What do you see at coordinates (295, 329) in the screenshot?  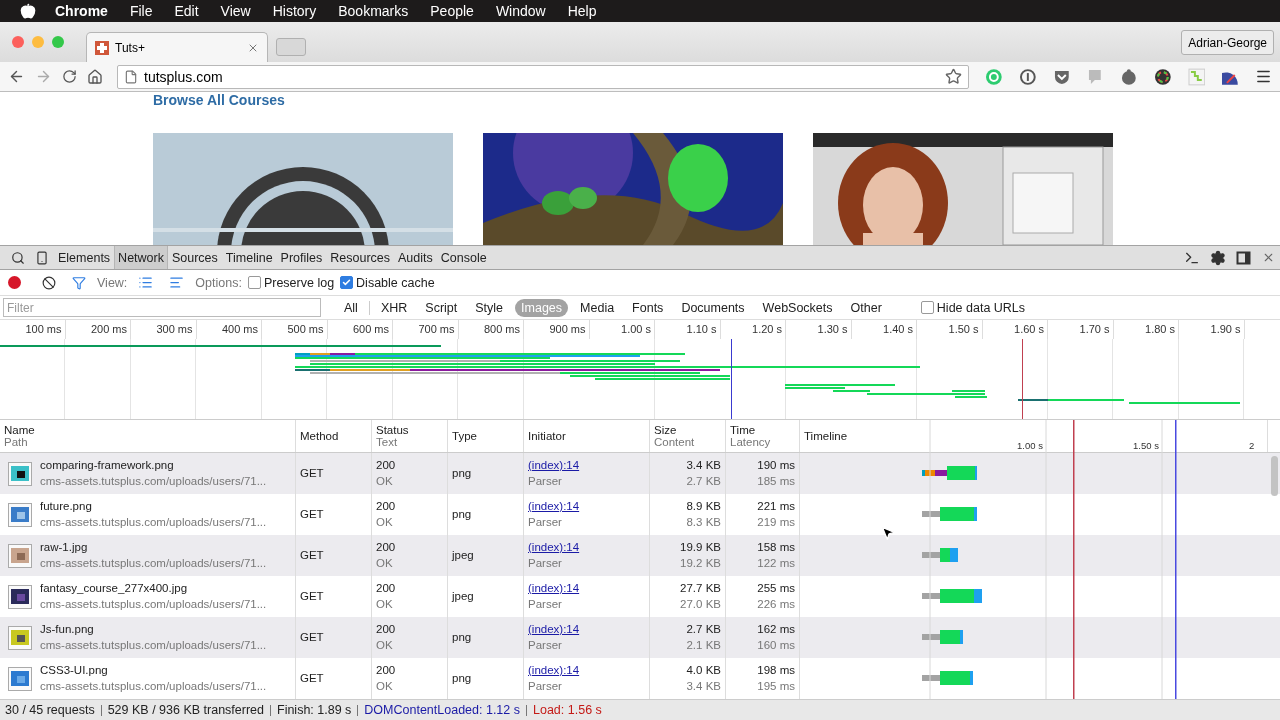 I see `time-tick: 500 ms` at bounding box center [295, 329].